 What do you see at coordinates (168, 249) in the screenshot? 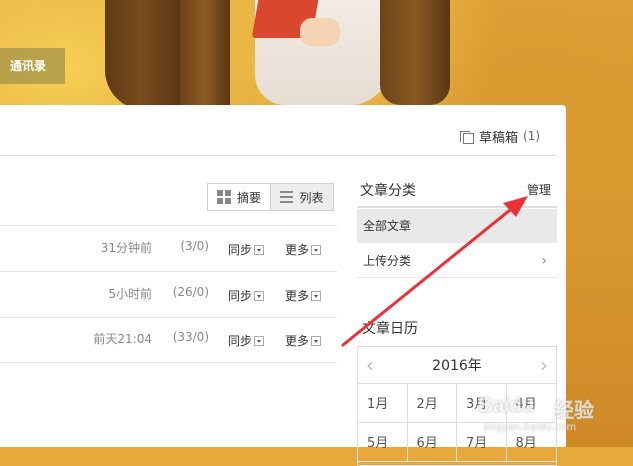
I see `article-row: 31分钟前 (3/0) 同步 更多` at bounding box center [168, 249].